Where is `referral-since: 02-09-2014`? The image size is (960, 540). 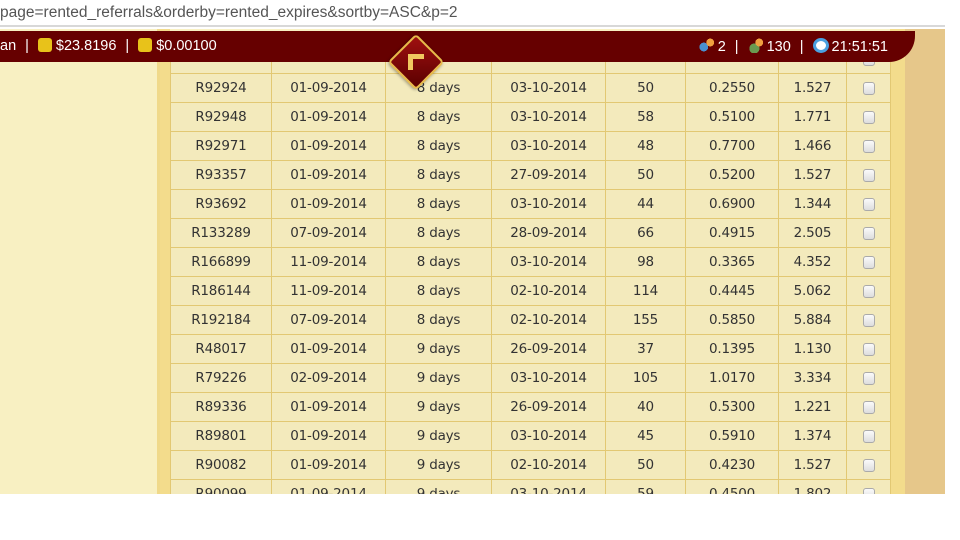 referral-since: 02-09-2014 is located at coordinates (328, 378).